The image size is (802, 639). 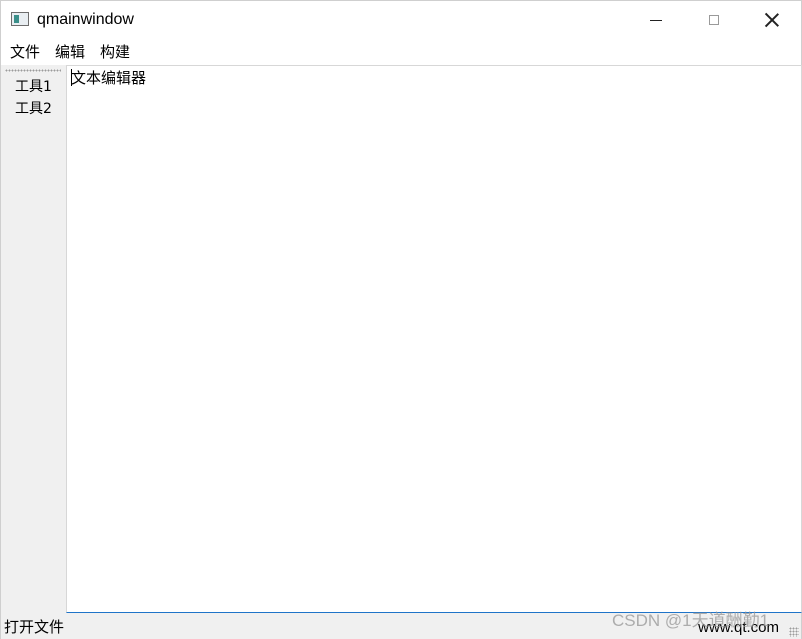 I want to click on menu-file: 文件, so click(x=24, y=52).